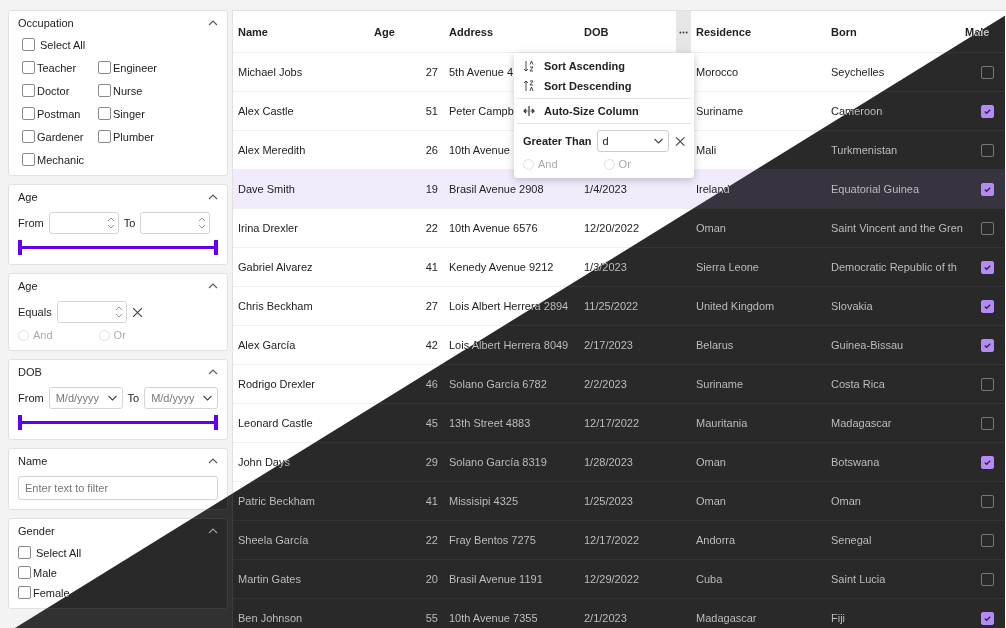 The width and height of the screenshot is (1006, 628). What do you see at coordinates (619, 579) in the screenshot?
I see `grid-row: Martin Gates 20 Brasil Avenue 1191 12/29/2022 Cuba Saint Lucia` at bounding box center [619, 579].